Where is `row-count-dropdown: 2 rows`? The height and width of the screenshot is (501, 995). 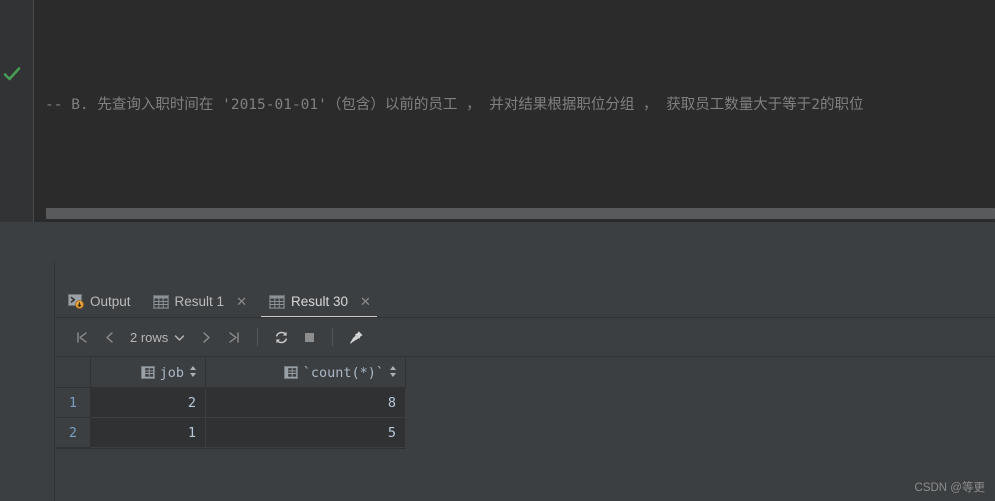
row-count-dropdown: 2 rows is located at coordinates (157, 337).